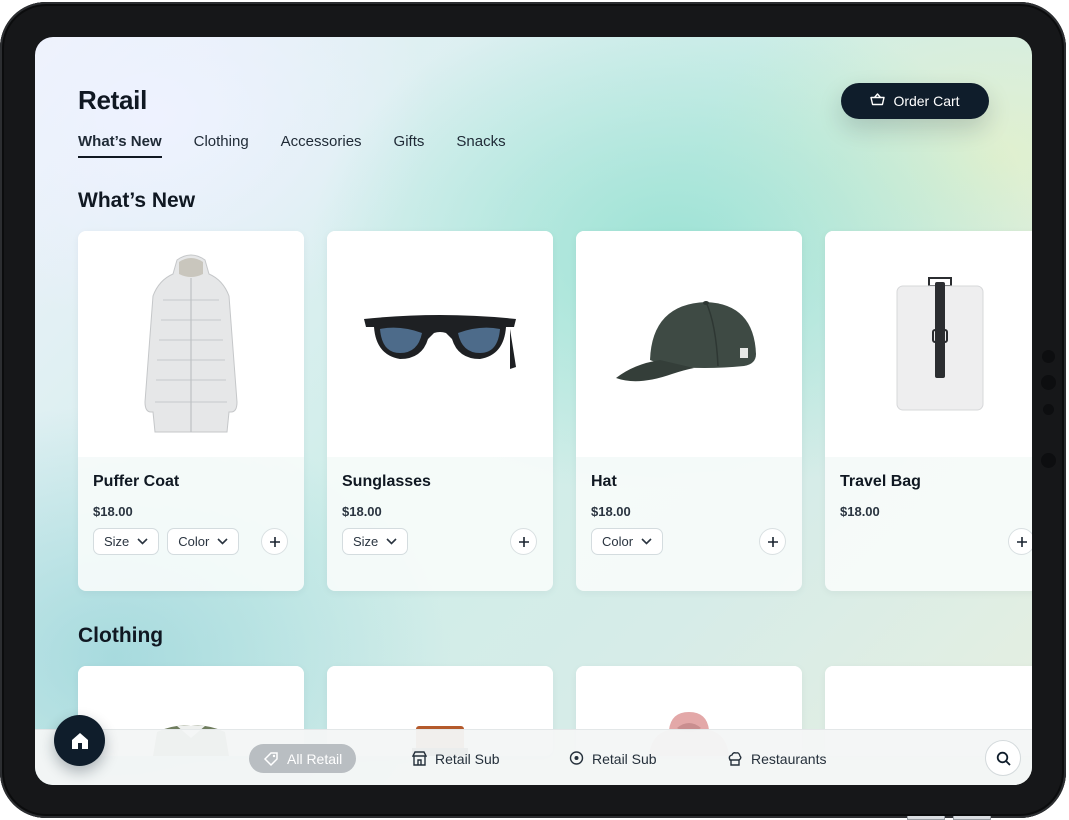 This screenshot has height=820, width=1069. I want to click on tag-icon, so click(270, 758).